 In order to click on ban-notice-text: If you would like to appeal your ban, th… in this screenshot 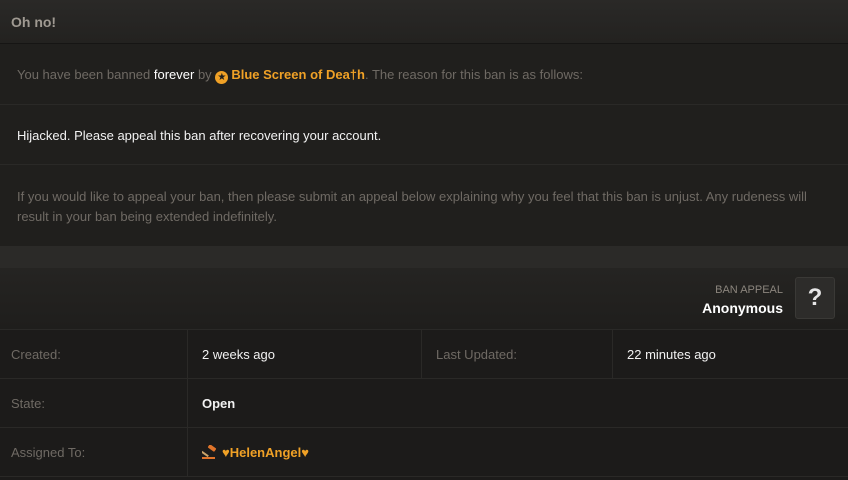, I will do `click(412, 206)`.